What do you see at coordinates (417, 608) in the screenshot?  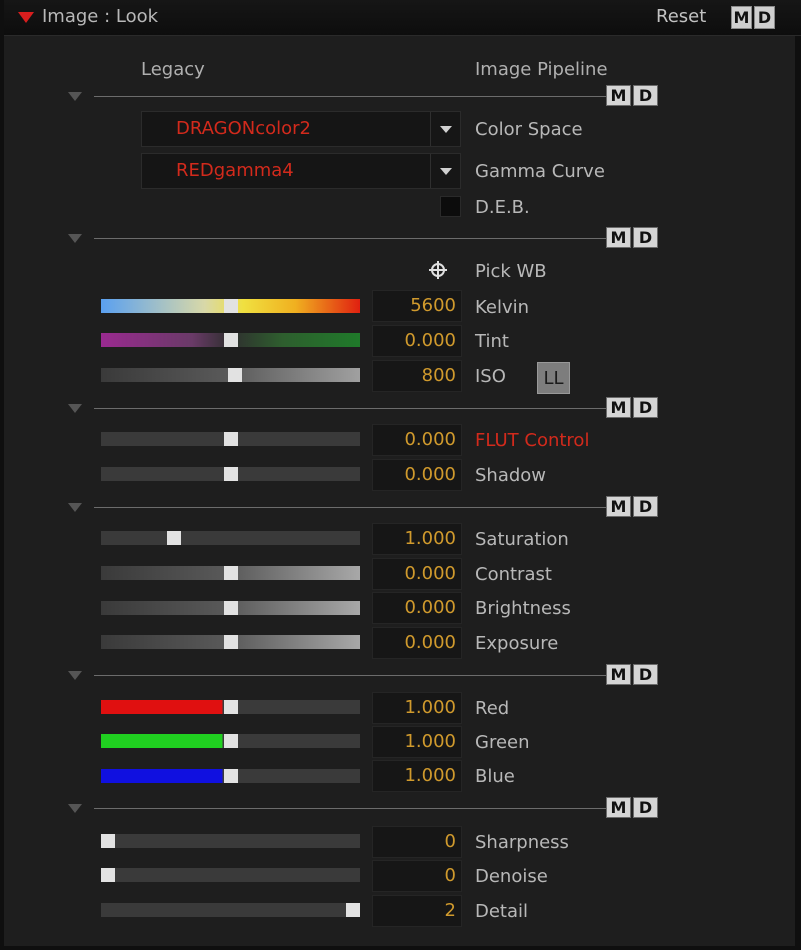 I see `brightness-value-field: 0.000` at bounding box center [417, 608].